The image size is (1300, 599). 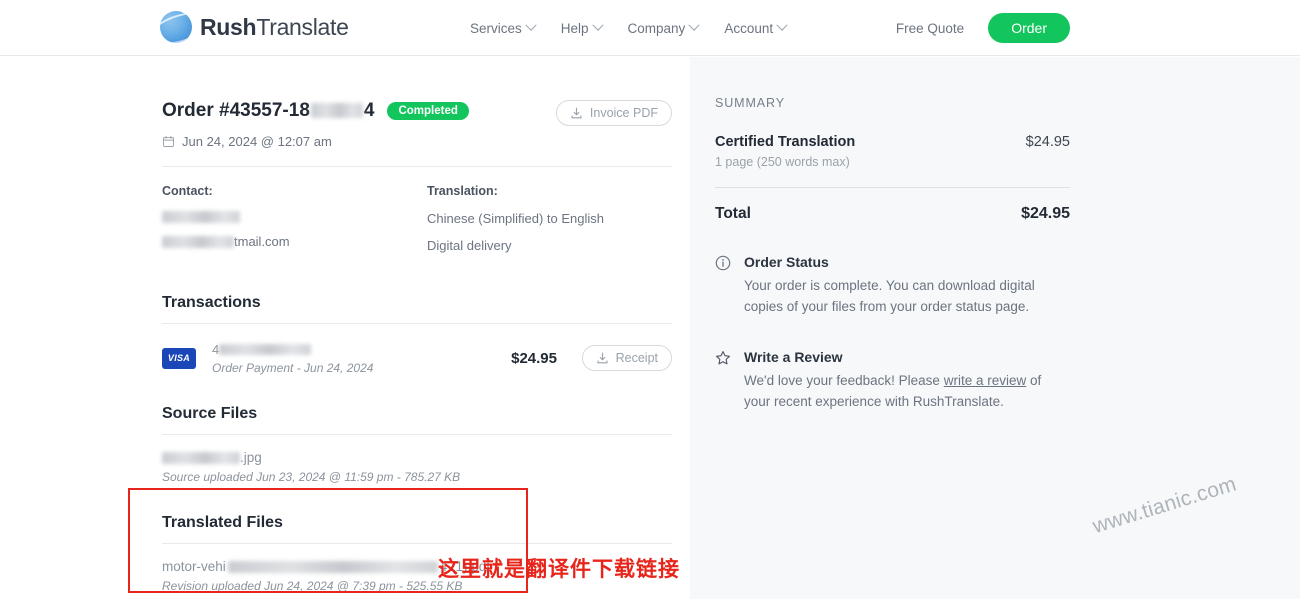 I want to click on total-label: Total, so click(x=733, y=213).